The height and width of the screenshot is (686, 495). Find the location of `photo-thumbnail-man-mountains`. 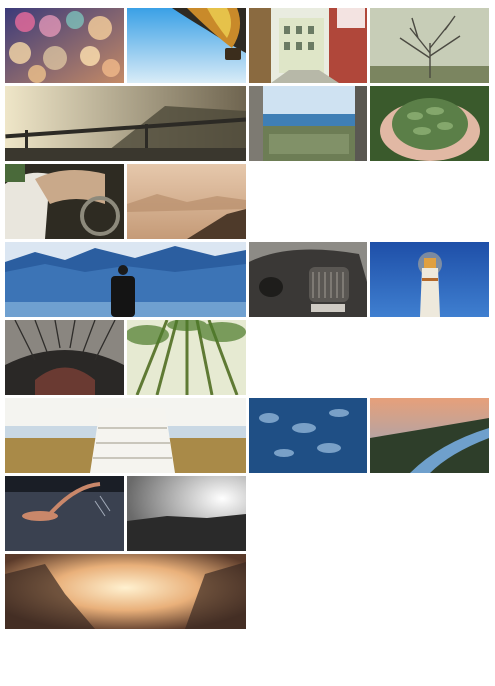

photo-thumbnail-man-mountains is located at coordinates (125, 279).